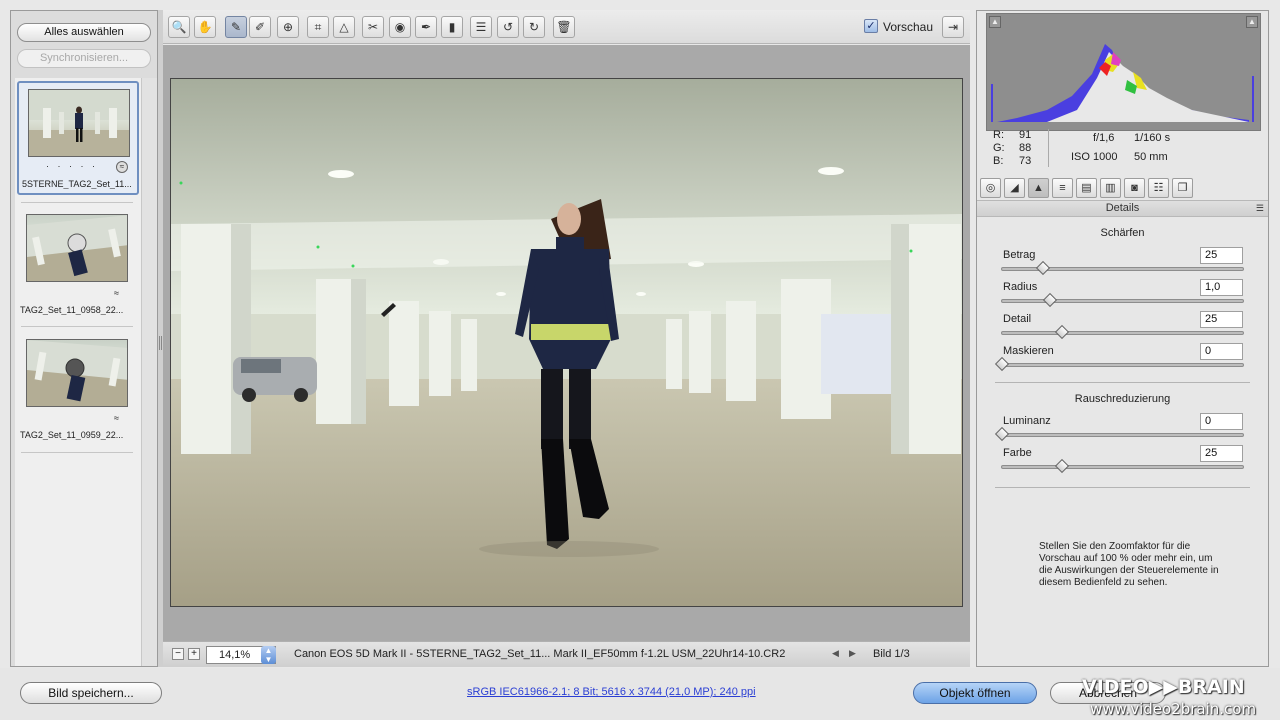 This screenshot has height=720, width=1280. I want to click on watermark-url: www.video2brain.com, so click(1173, 709).